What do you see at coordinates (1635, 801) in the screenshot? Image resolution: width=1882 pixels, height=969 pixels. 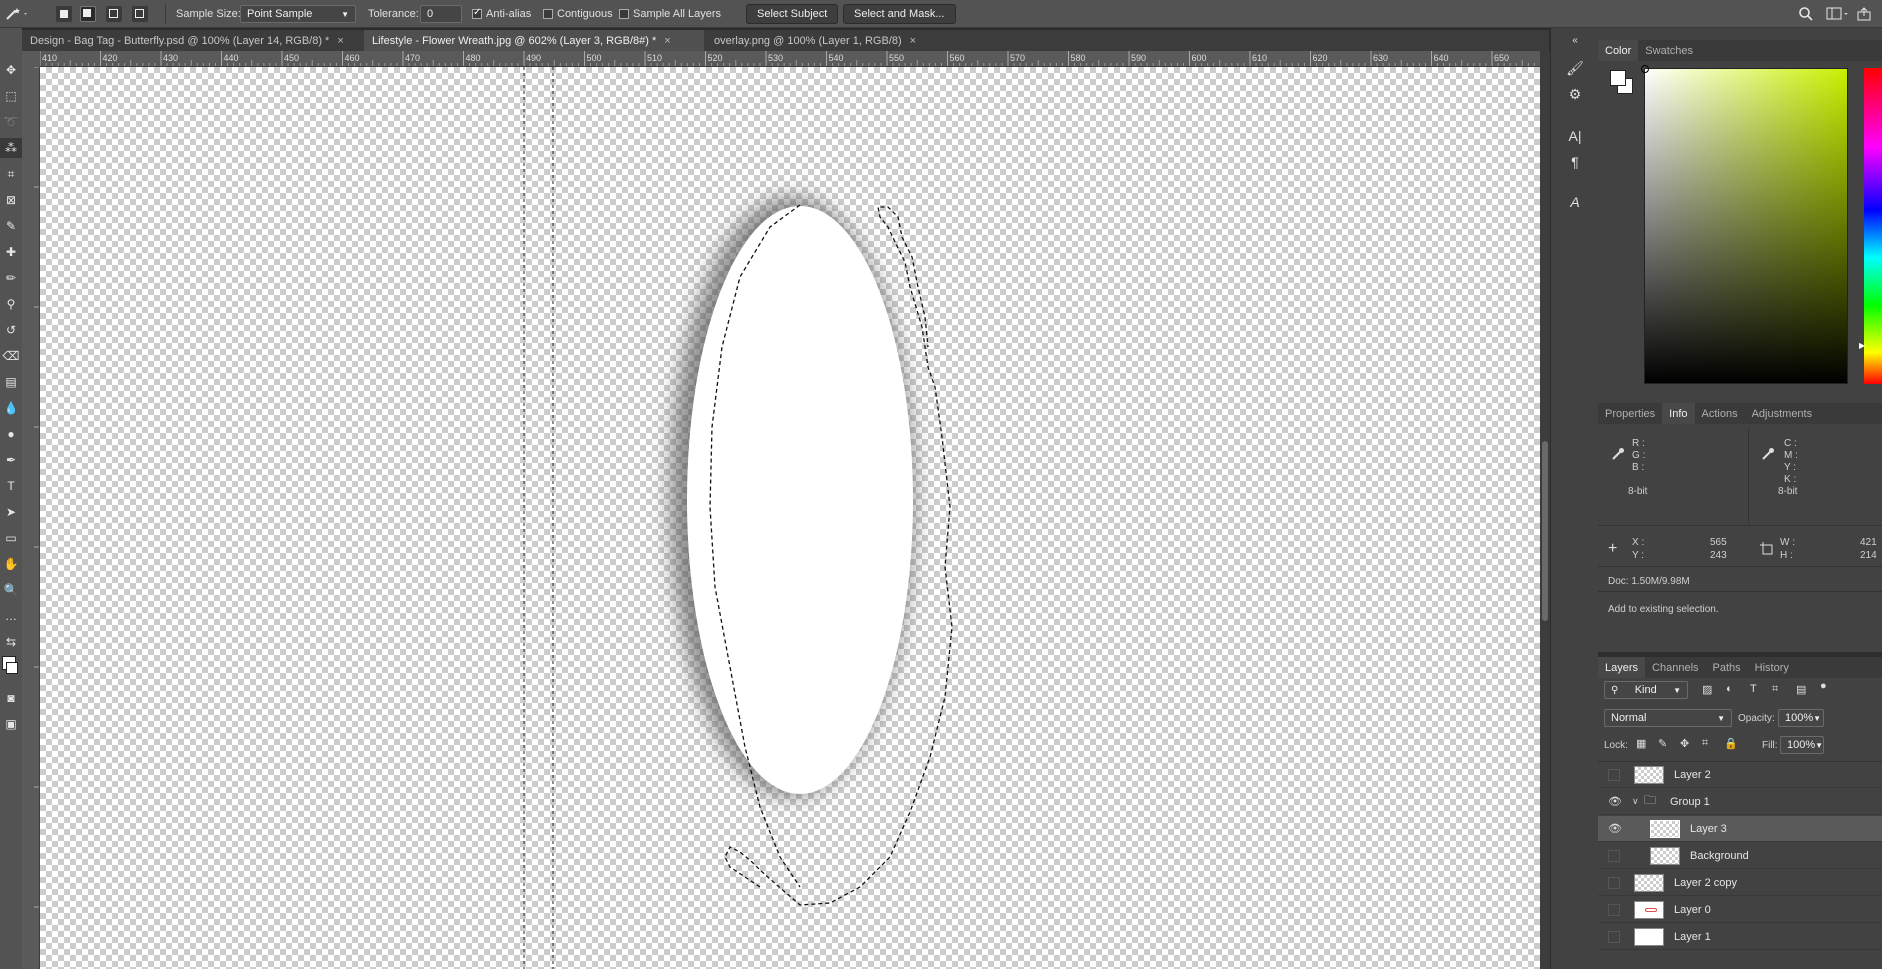 I see `chevron-down-icon: ∨` at bounding box center [1635, 801].